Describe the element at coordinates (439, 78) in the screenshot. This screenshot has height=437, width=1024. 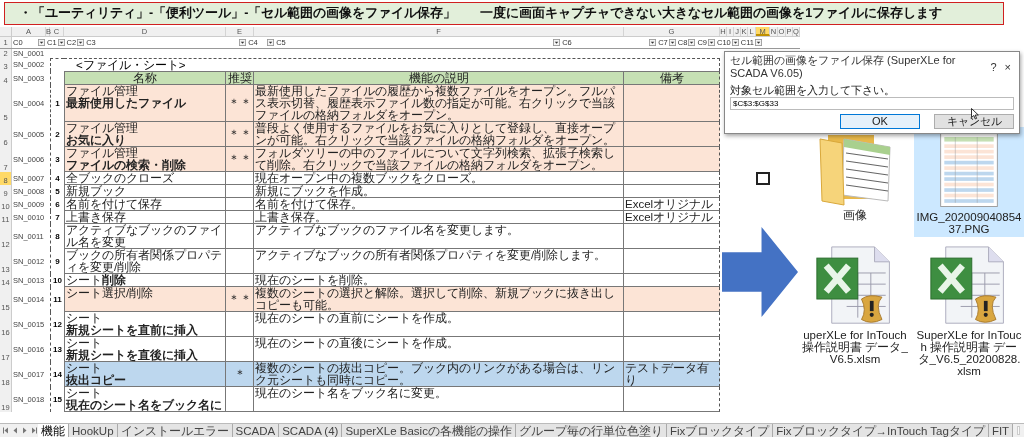
I see `column-heading: 機能の説明` at that location.